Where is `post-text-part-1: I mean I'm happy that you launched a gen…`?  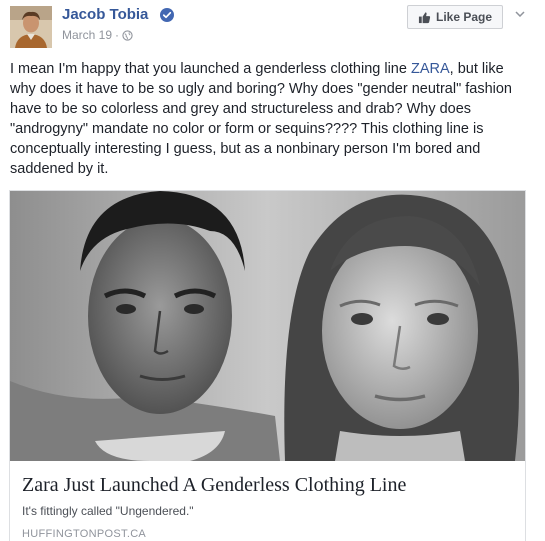
post-text-part-1: I mean I'm happy that you launched a gen… is located at coordinates (210, 69).